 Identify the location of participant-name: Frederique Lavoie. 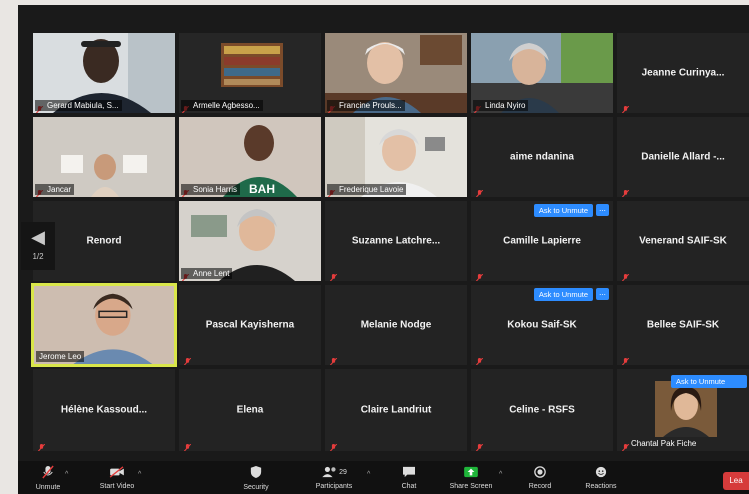
(367, 189).